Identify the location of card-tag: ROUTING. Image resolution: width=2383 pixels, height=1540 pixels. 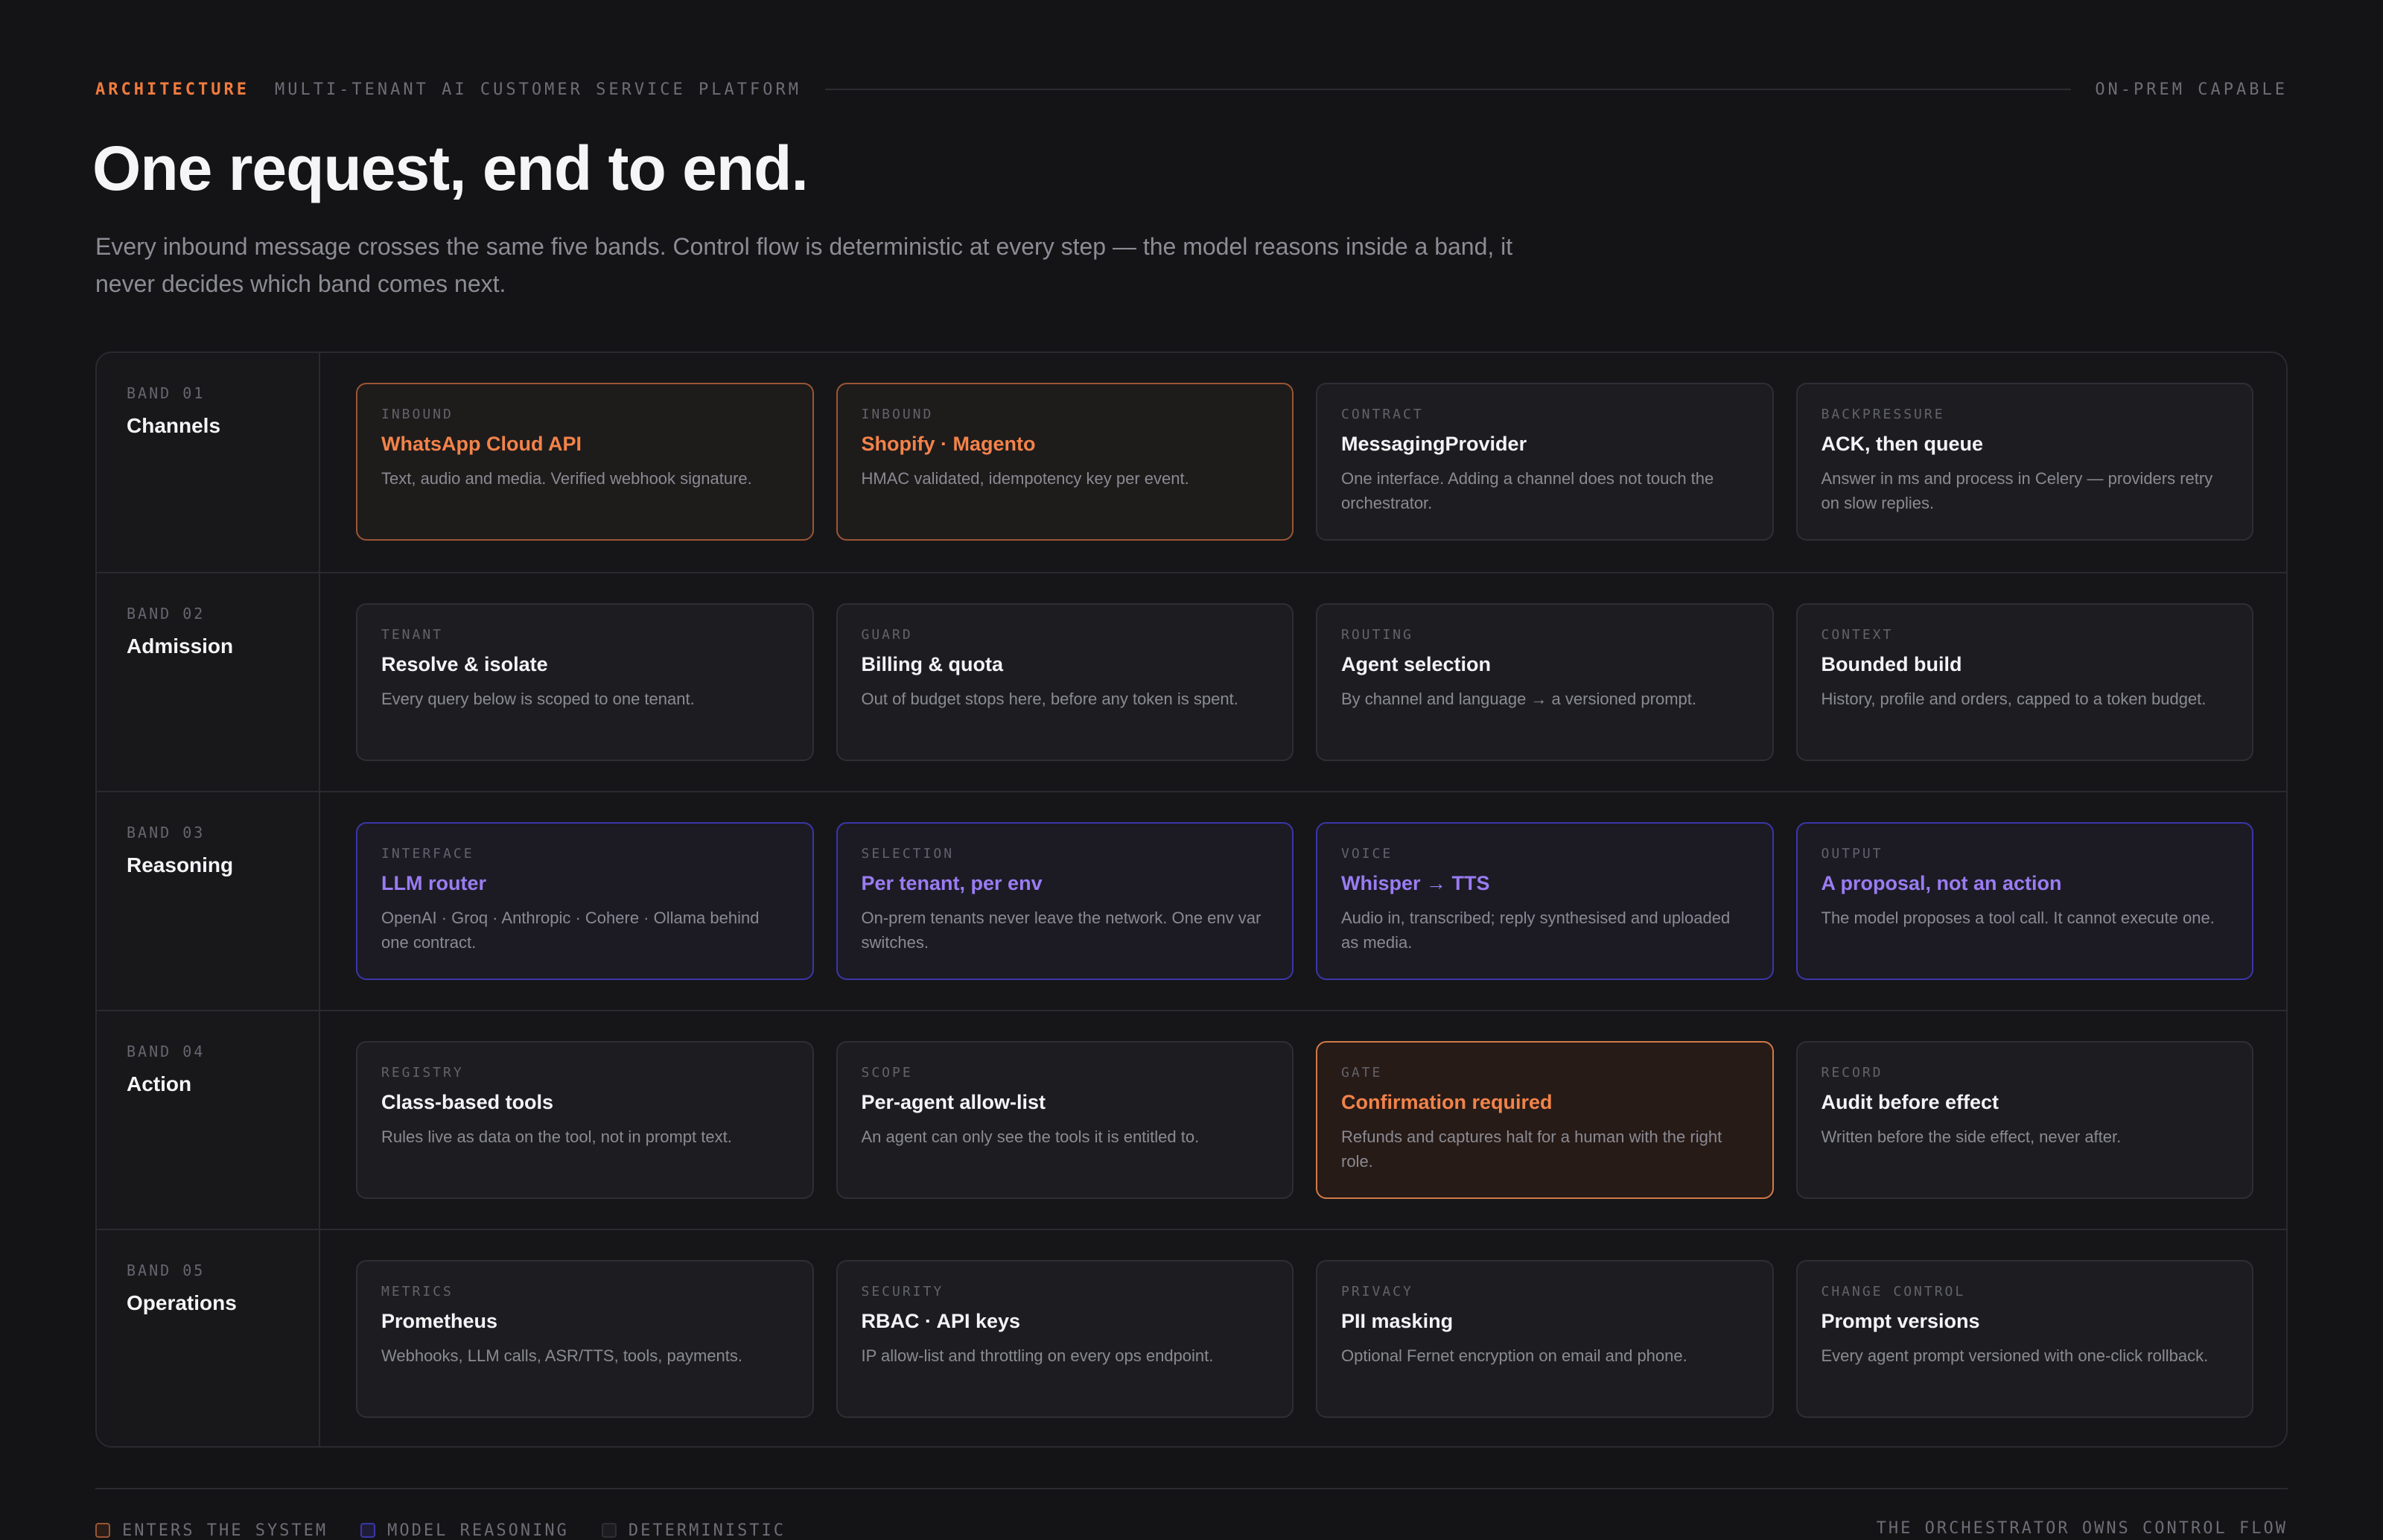
(1377, 635).